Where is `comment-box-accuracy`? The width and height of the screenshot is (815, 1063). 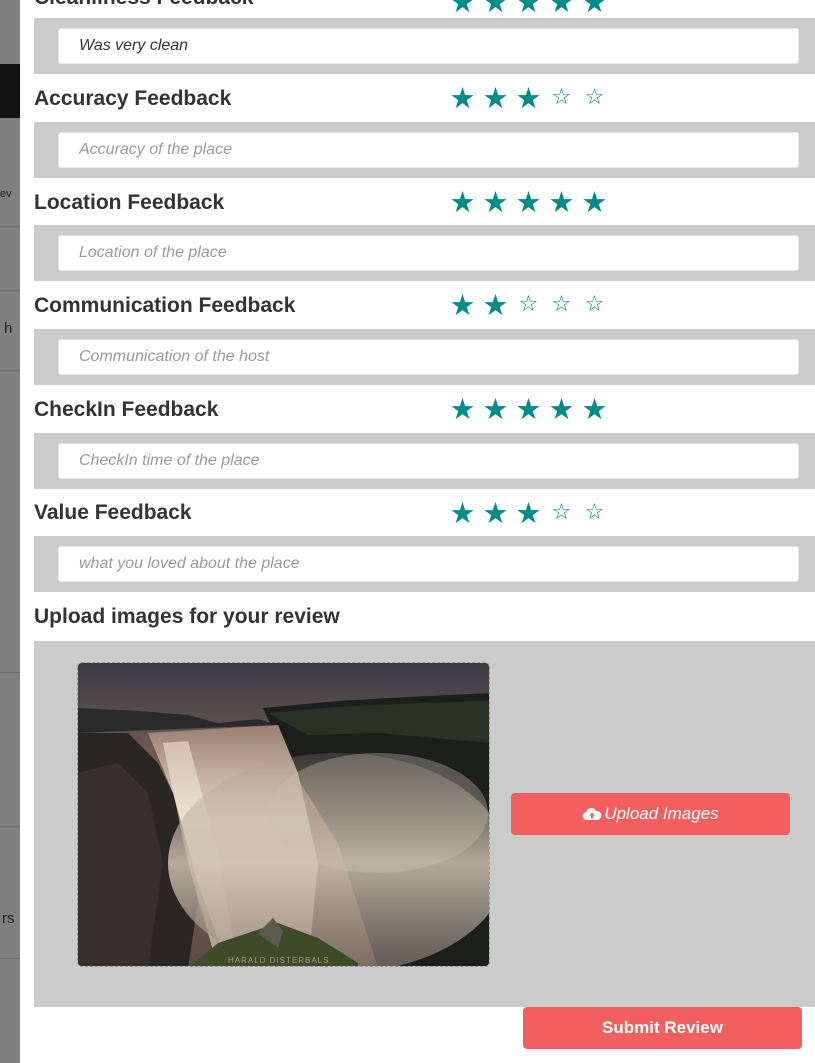
comment-box-accuracy is located at coordinates (424, 150).